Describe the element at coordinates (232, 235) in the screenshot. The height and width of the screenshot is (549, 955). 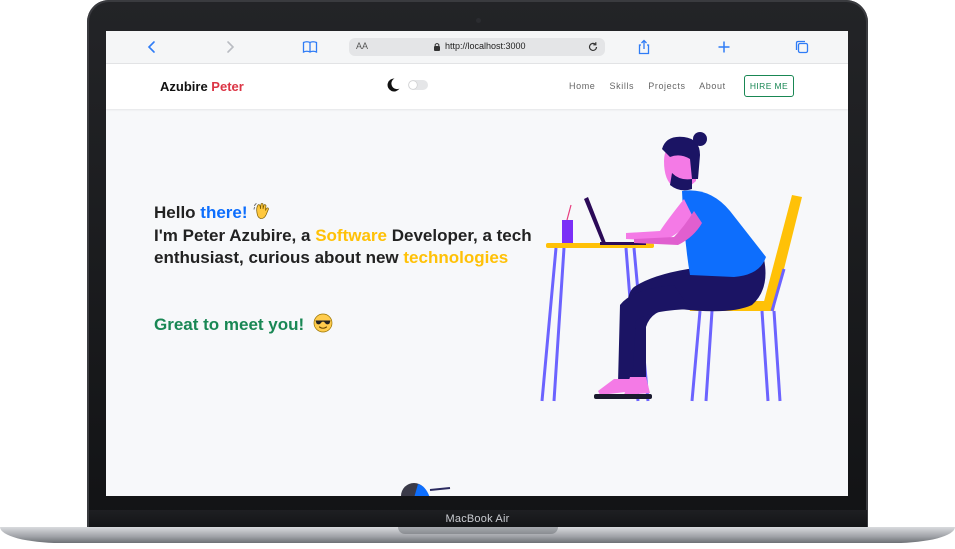
I see `hero-intro: I'm Peter Azubire, a` at that location.